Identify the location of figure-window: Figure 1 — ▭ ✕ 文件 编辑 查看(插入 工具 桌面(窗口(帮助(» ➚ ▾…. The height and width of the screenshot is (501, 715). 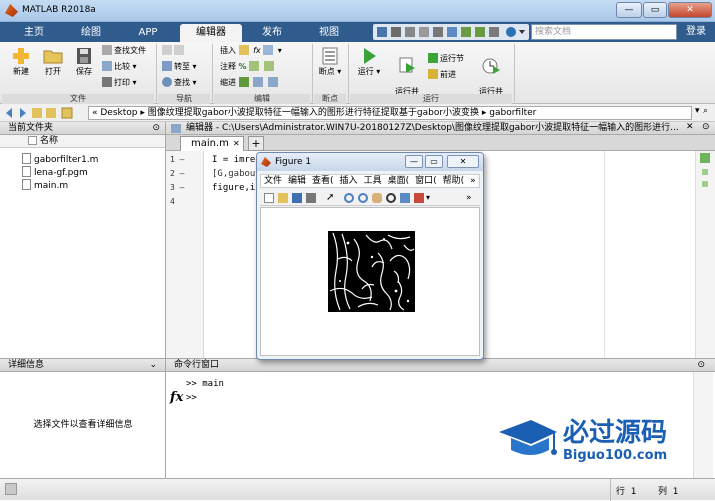
(370, 256).